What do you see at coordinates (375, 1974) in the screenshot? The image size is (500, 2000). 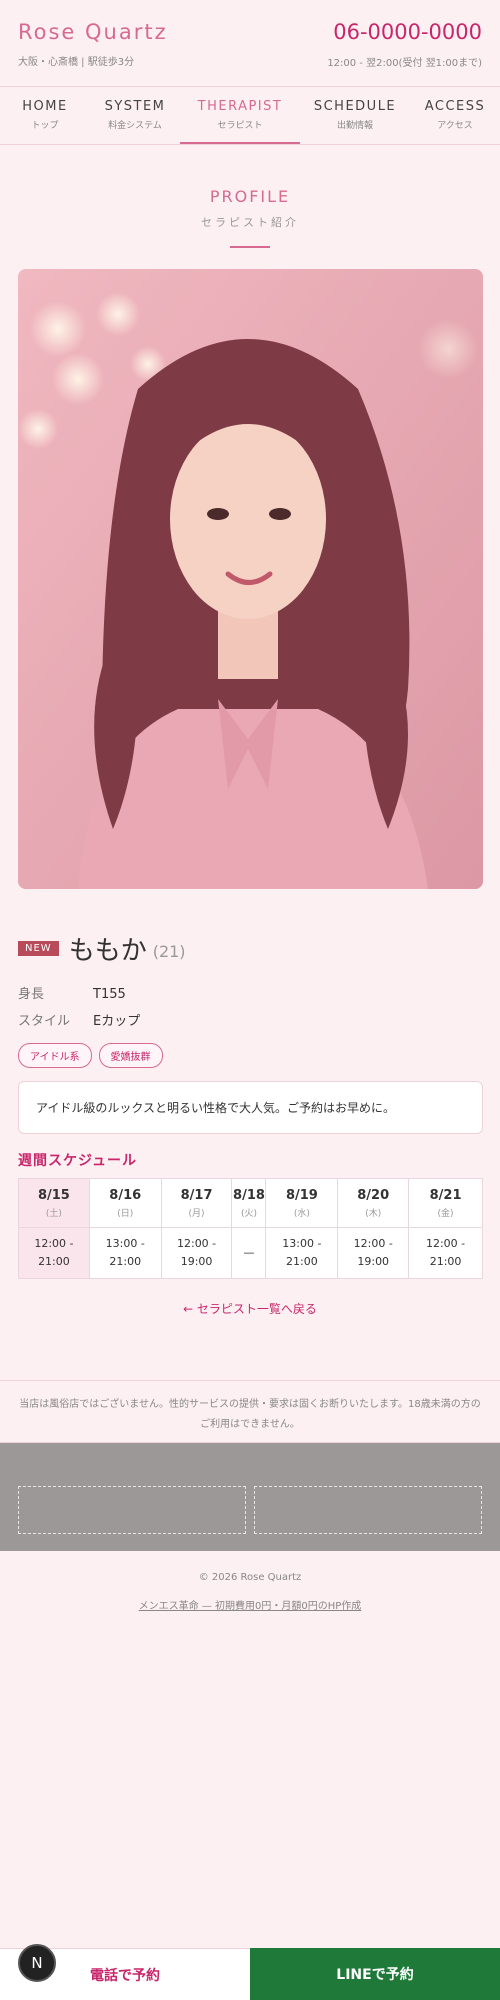 I see `line-reserve-button: LINEで予約` at bounding box center [375, 1974].